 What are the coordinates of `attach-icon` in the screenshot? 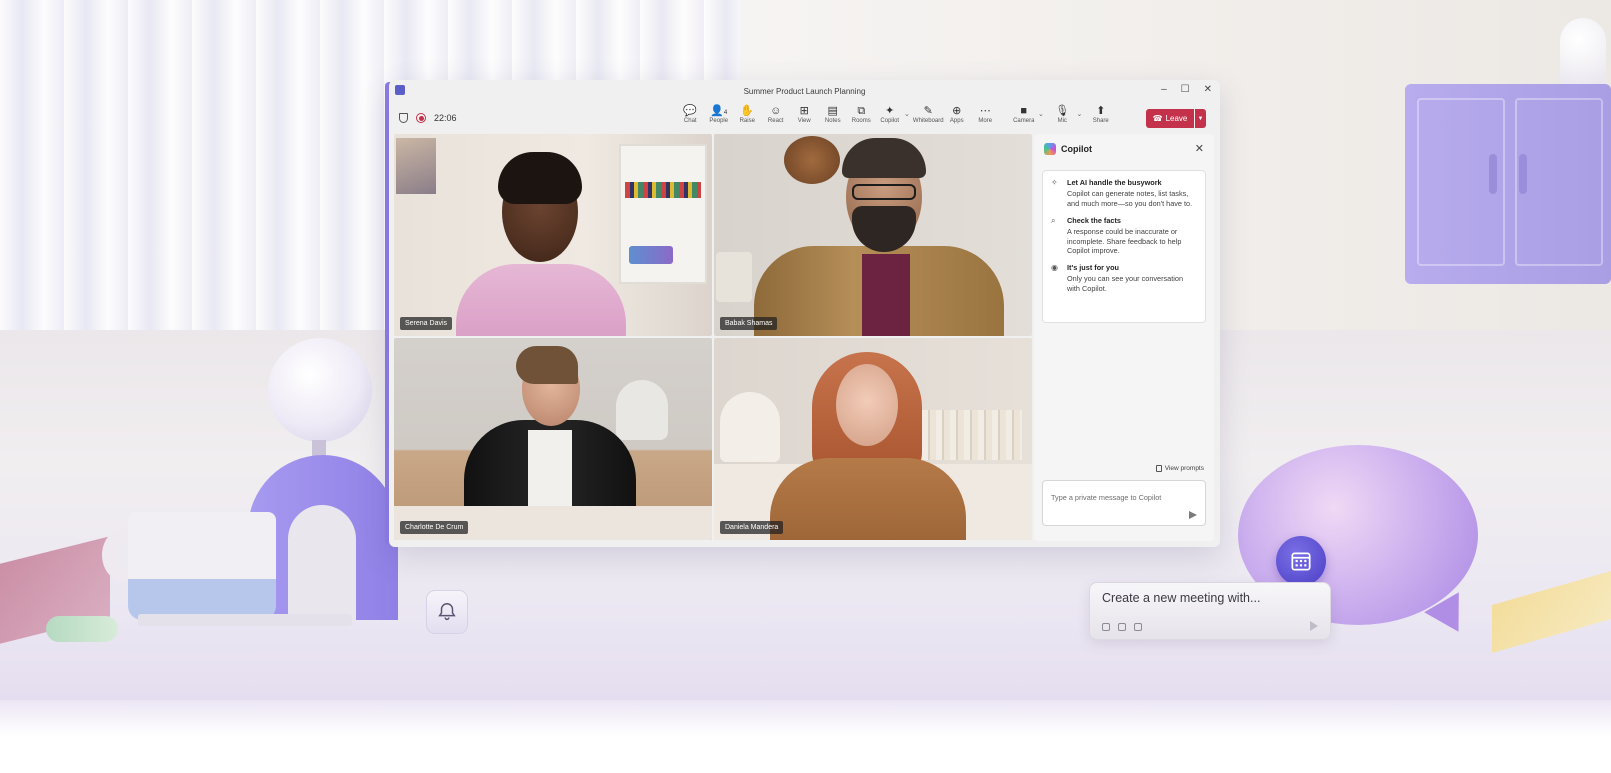 It's located at (1122, 627).